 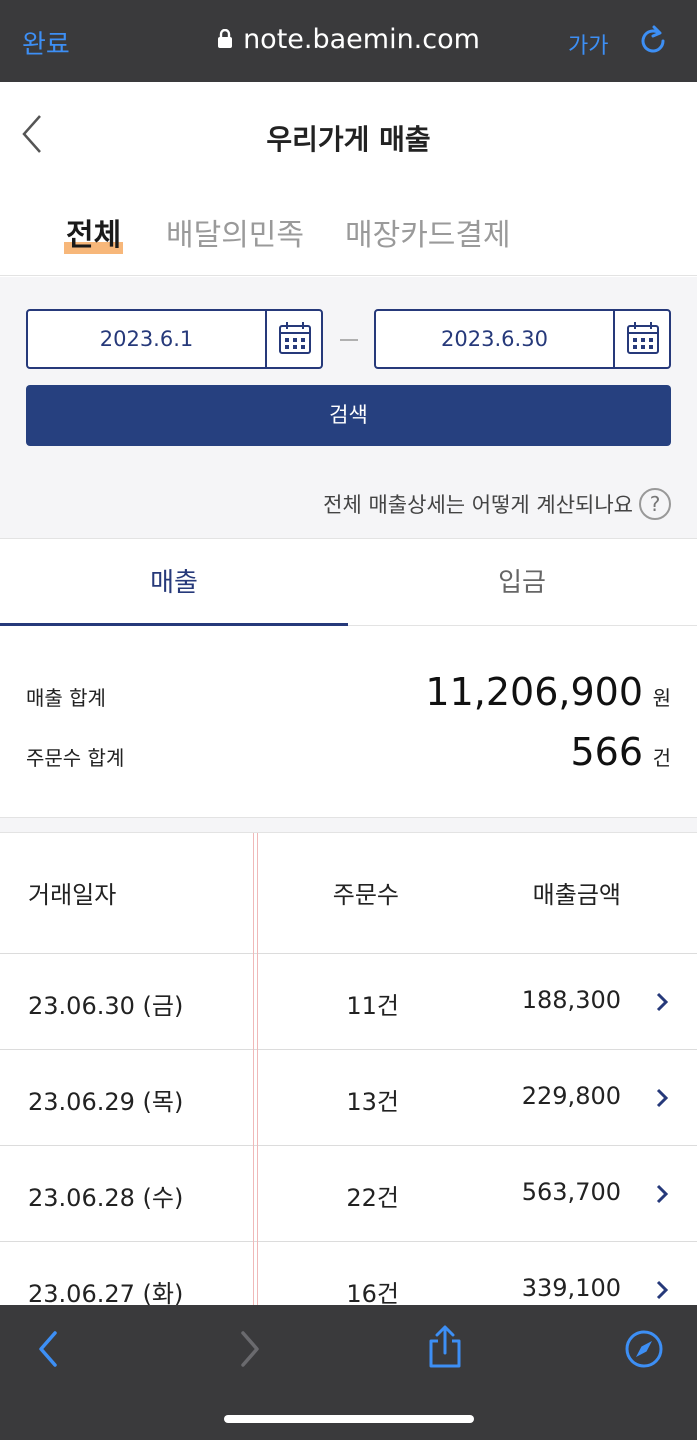 What do you see at coordinates (146, 339) in the screenshot?
I see `start-date-value: 2023.6.1` at bounding box center [146, 339].